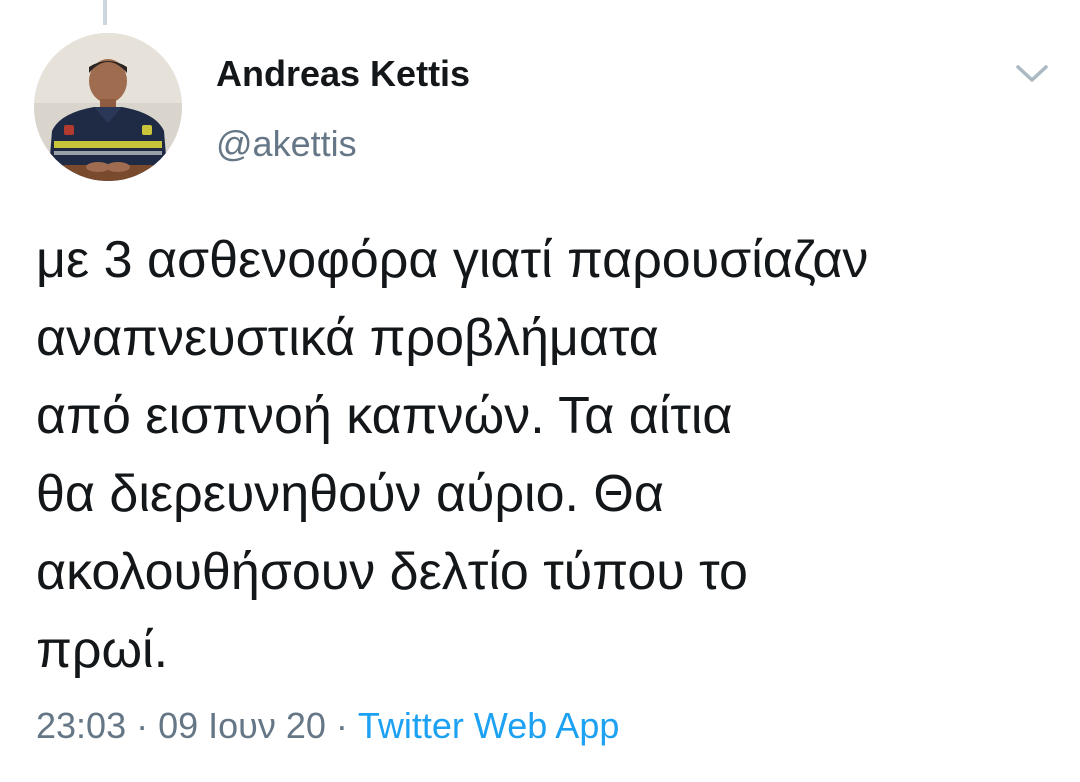 This screenshot has width=1080, height=782. Describe the element at coordinates (350, 494) in the screenshot. I see `tweet-text-line: θα διερευνηθούν αύριο. Θα` at that location.